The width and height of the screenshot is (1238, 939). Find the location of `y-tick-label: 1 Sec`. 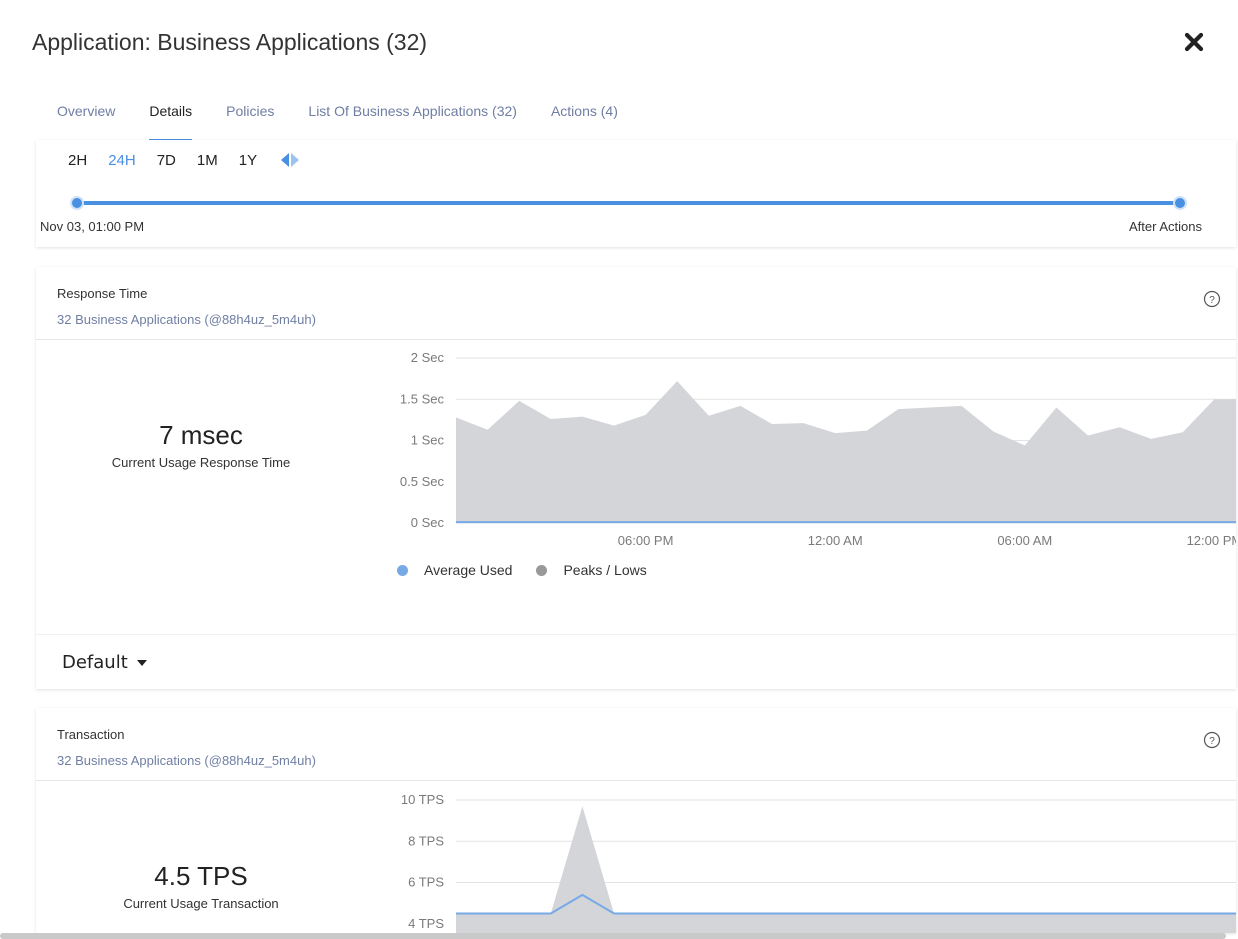

y-tick-label: 1 Sec is located at coordinates (428, 440).